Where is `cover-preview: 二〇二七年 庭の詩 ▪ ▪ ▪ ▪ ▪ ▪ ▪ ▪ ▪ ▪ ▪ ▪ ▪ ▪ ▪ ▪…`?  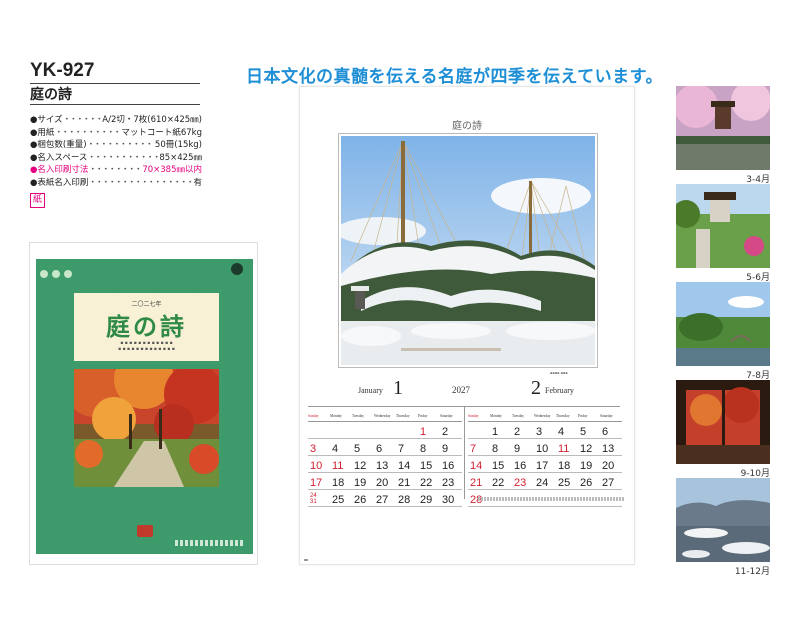 cover-preview: 二〇二七年 庭の詩 ▪ ▪ ▪ ▪ ▪ ▪ ▪ ▪ ▪ ▪ ▪ ▪ ▪ ▪ ▪ ▪… is located at coordinates (143, 403).